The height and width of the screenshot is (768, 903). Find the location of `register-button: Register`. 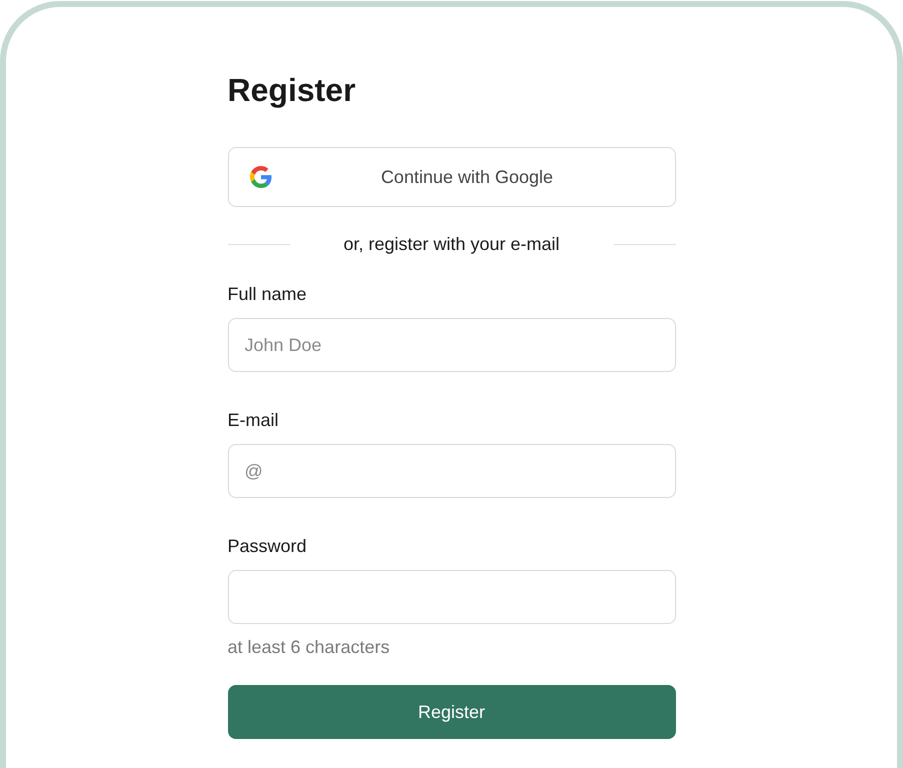

register-button: Register is located at coordinates (452, 712).